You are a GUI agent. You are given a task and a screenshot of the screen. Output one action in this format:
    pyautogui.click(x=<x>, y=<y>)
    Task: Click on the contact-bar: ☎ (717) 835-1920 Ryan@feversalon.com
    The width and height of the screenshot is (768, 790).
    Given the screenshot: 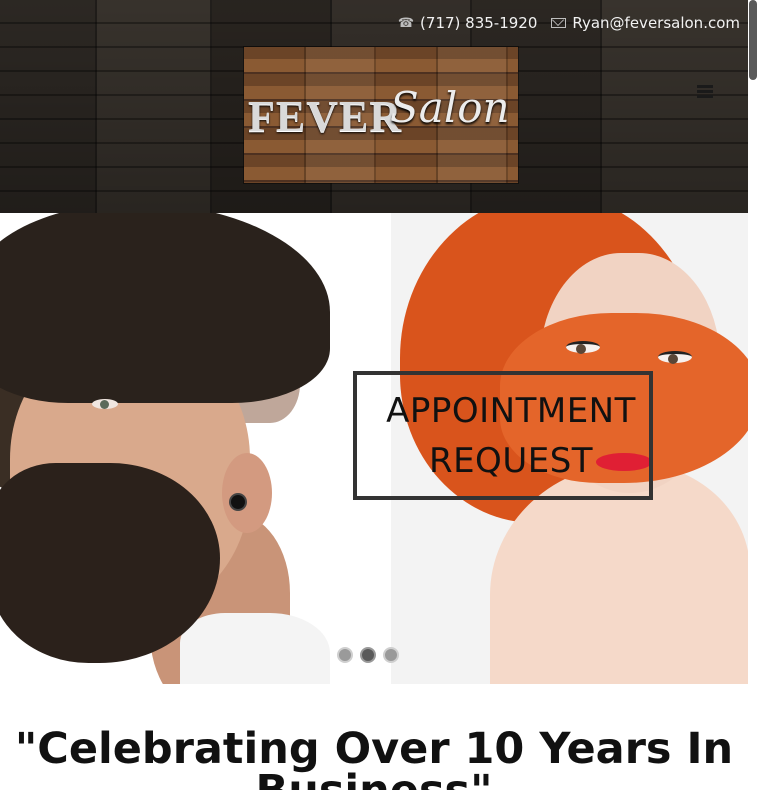 What is the action you would take?
    pyautogui.click(x=569, y=23)
    